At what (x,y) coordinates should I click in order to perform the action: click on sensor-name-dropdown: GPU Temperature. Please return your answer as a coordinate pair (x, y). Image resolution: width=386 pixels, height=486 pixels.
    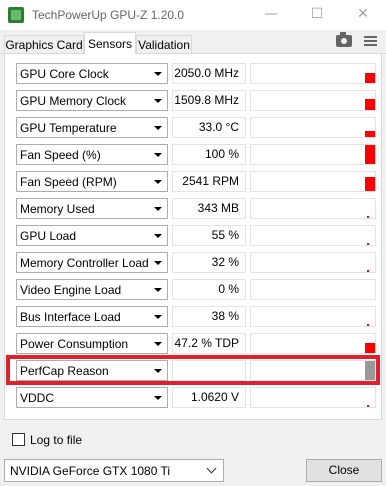
    Looking at the image, I should click on (92, 127).